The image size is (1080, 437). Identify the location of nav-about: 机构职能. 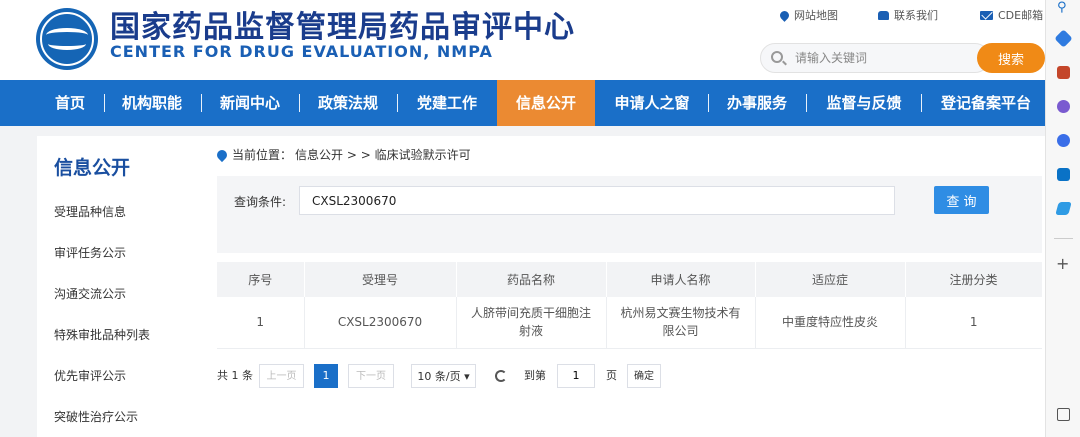
(152, 103).